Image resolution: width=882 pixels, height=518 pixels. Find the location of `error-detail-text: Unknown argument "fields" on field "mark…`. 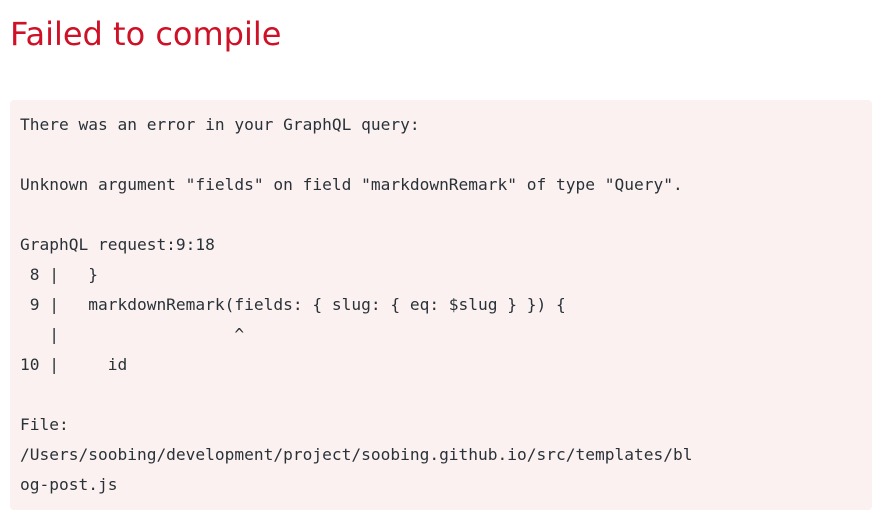

error-detail-text: Unknown argument "fields" on field "mark… is located at coordinates (351, 184).